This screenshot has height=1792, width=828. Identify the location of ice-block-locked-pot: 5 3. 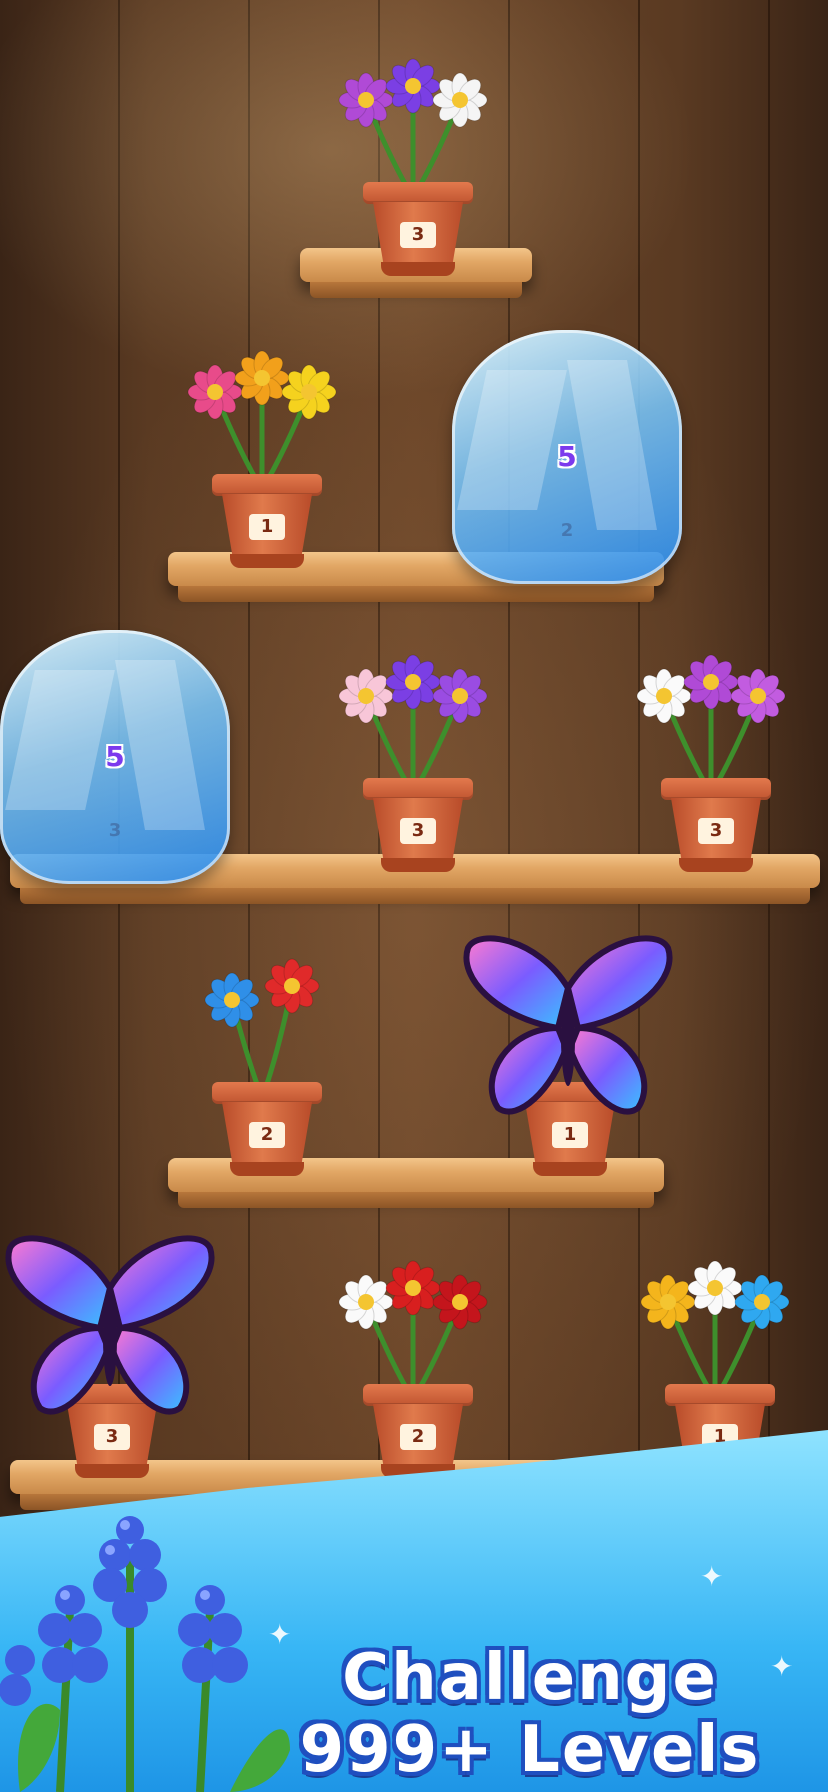
(115, 757).